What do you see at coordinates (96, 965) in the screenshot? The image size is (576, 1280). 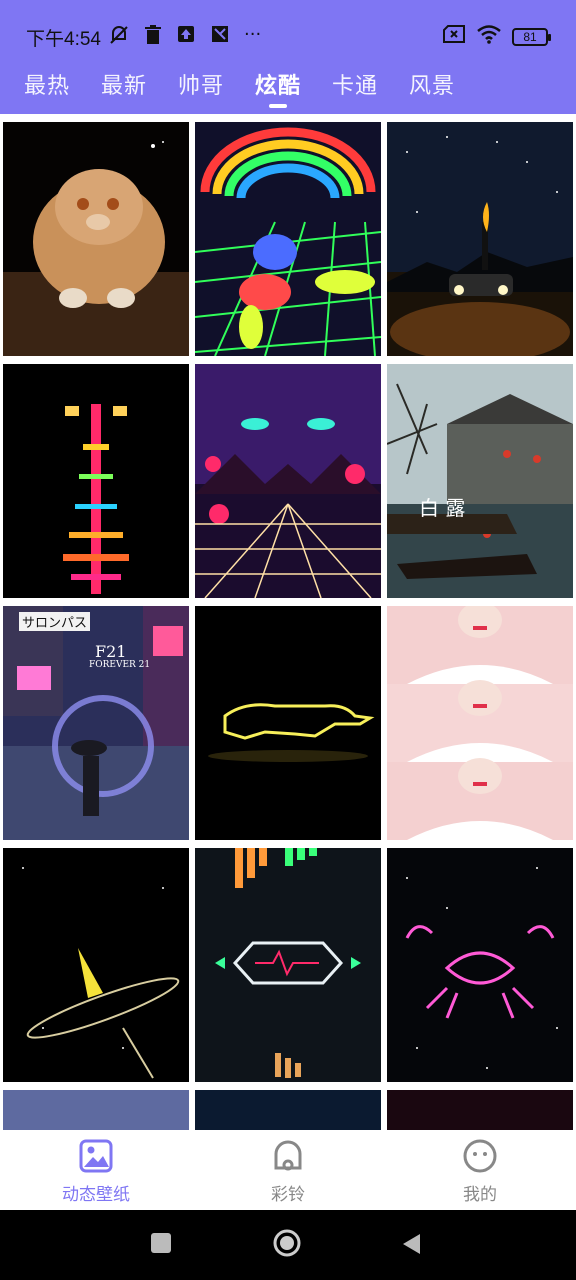 I see `wallpaper-neon-rocket` at bounding box center [96, 965].